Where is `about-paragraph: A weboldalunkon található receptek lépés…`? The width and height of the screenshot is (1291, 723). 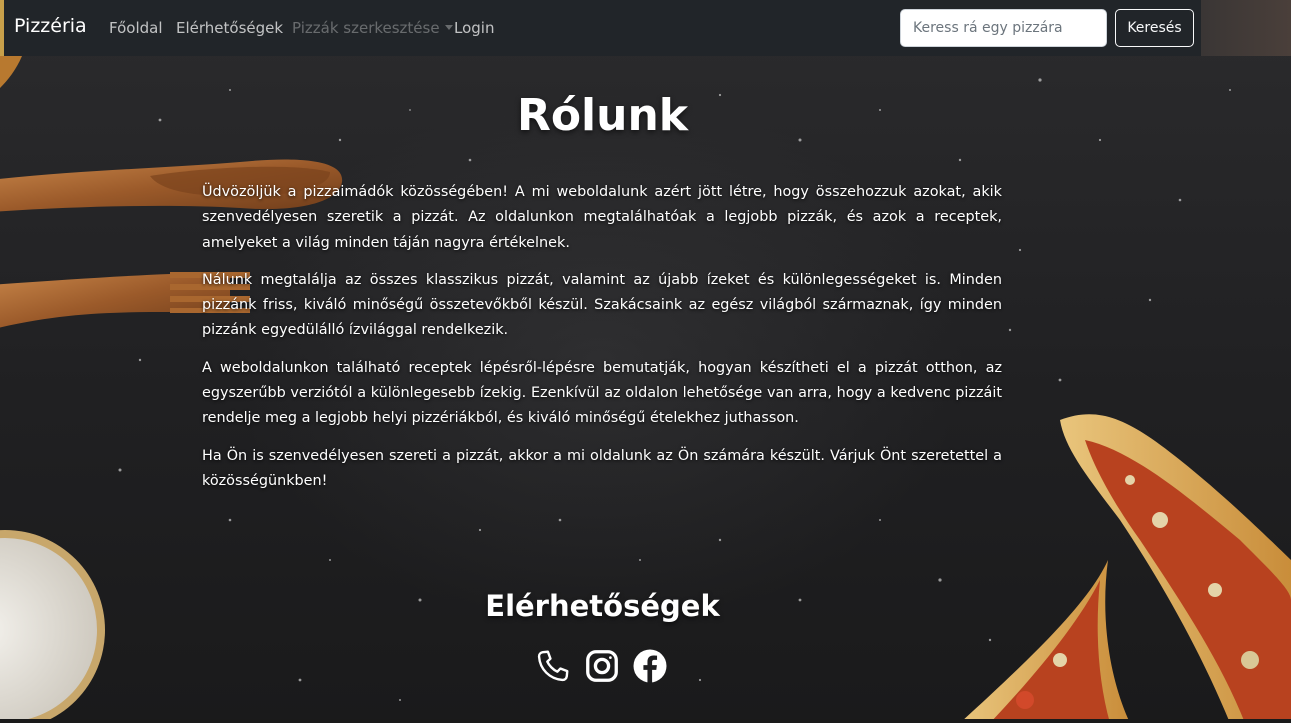
about-paragraph: A weboldalunkon található receptek lépés… is located at coordinates (602, 393).